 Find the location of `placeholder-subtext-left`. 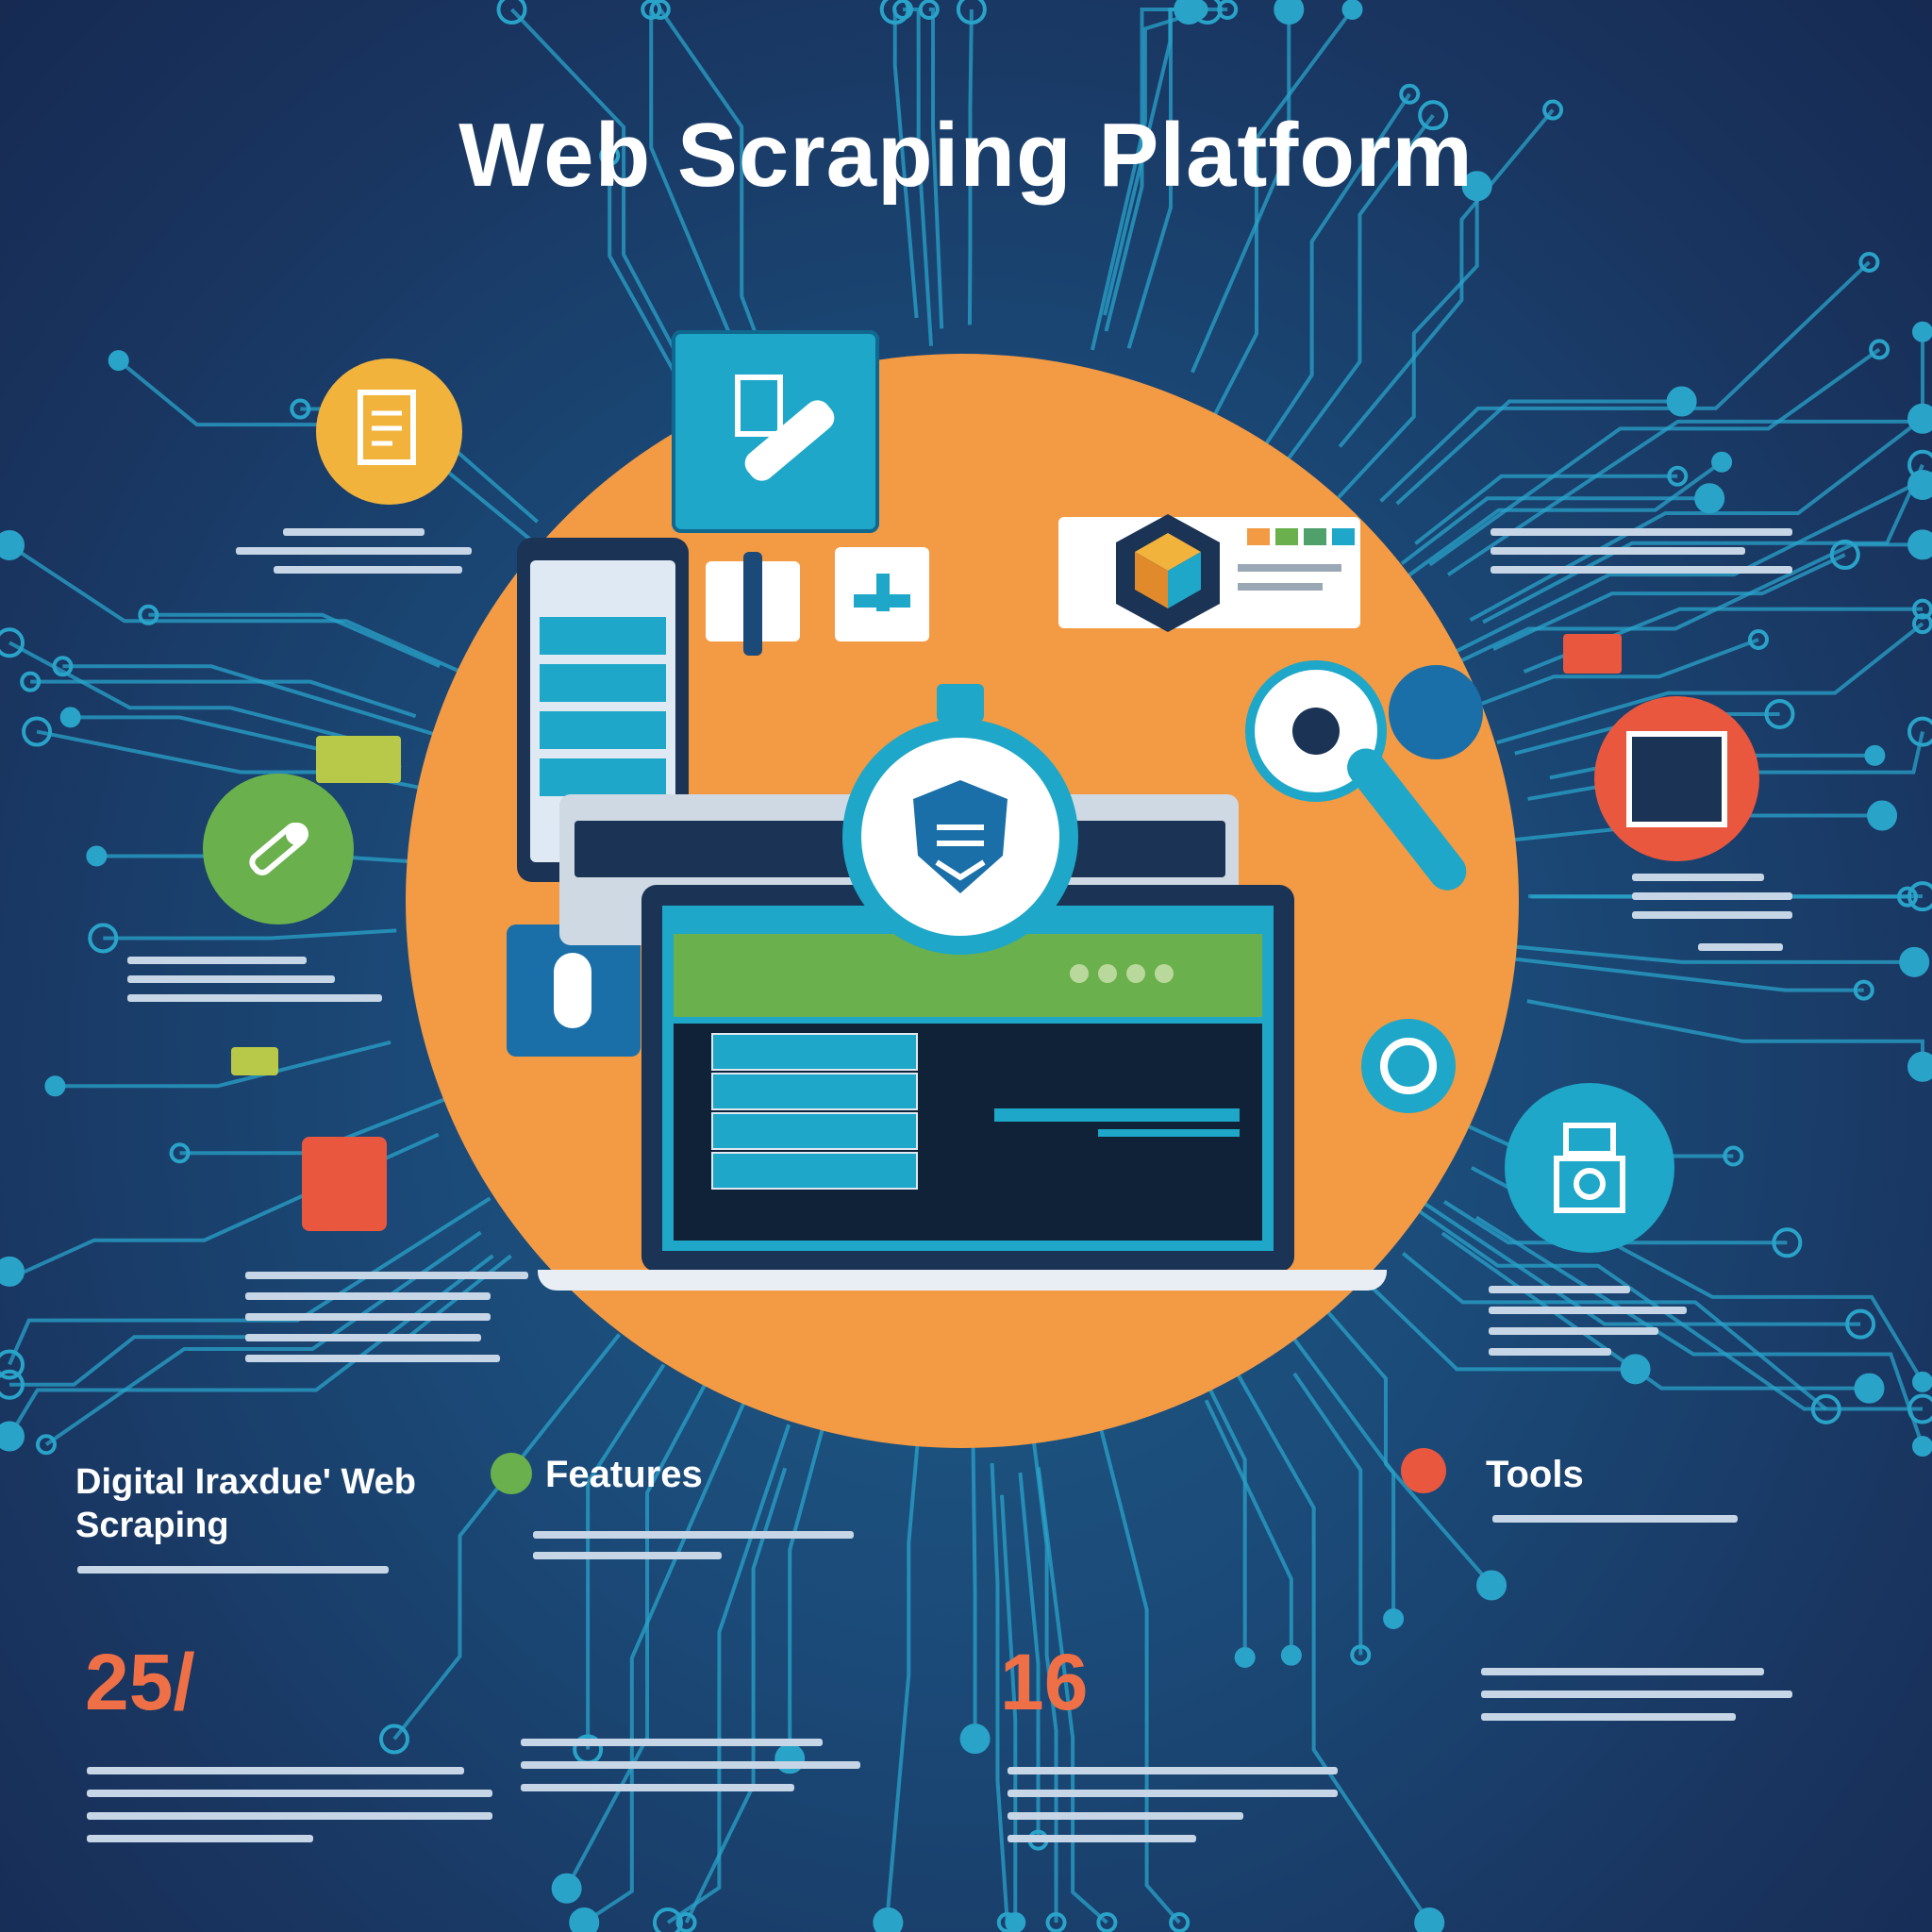

placeholder-subtext-left is located at coordinates (233, 1569).